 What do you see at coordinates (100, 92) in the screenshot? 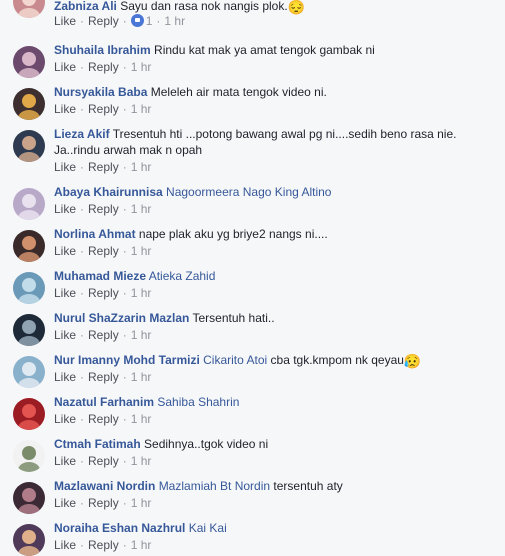
I see `comment-author-link: Nursyakila Baba` at bounding box center [100, 92].